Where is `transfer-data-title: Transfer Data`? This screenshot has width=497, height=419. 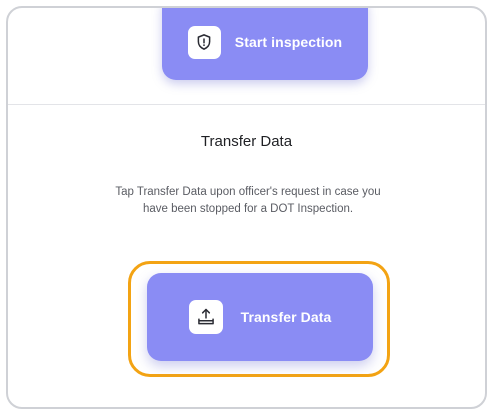 transfer-data-title: Transfer Data is located at coordinates (246, 141).